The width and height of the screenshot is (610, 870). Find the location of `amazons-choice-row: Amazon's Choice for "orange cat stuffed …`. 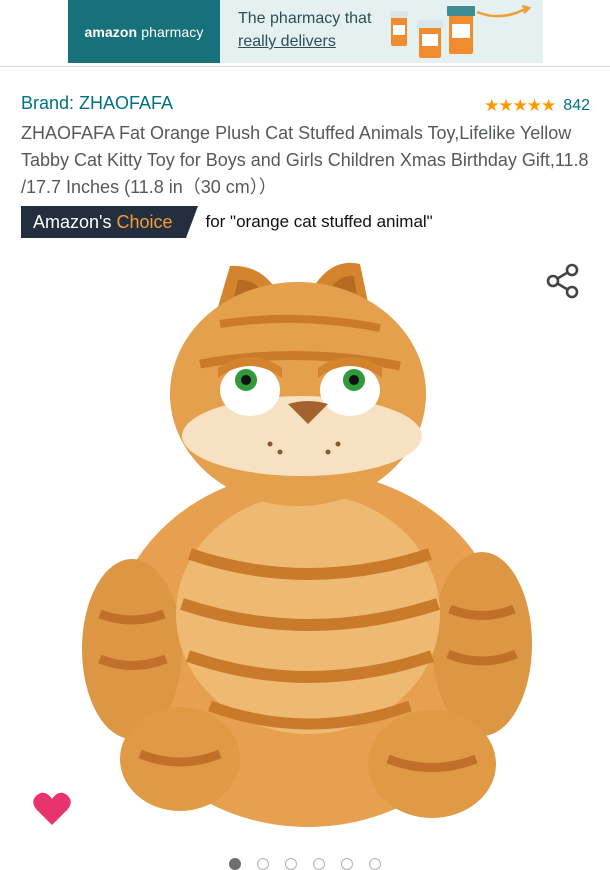

amazons-choice-row: Amazon's Choice for "orange cat stuffed … is located at coordinates (227, 222).